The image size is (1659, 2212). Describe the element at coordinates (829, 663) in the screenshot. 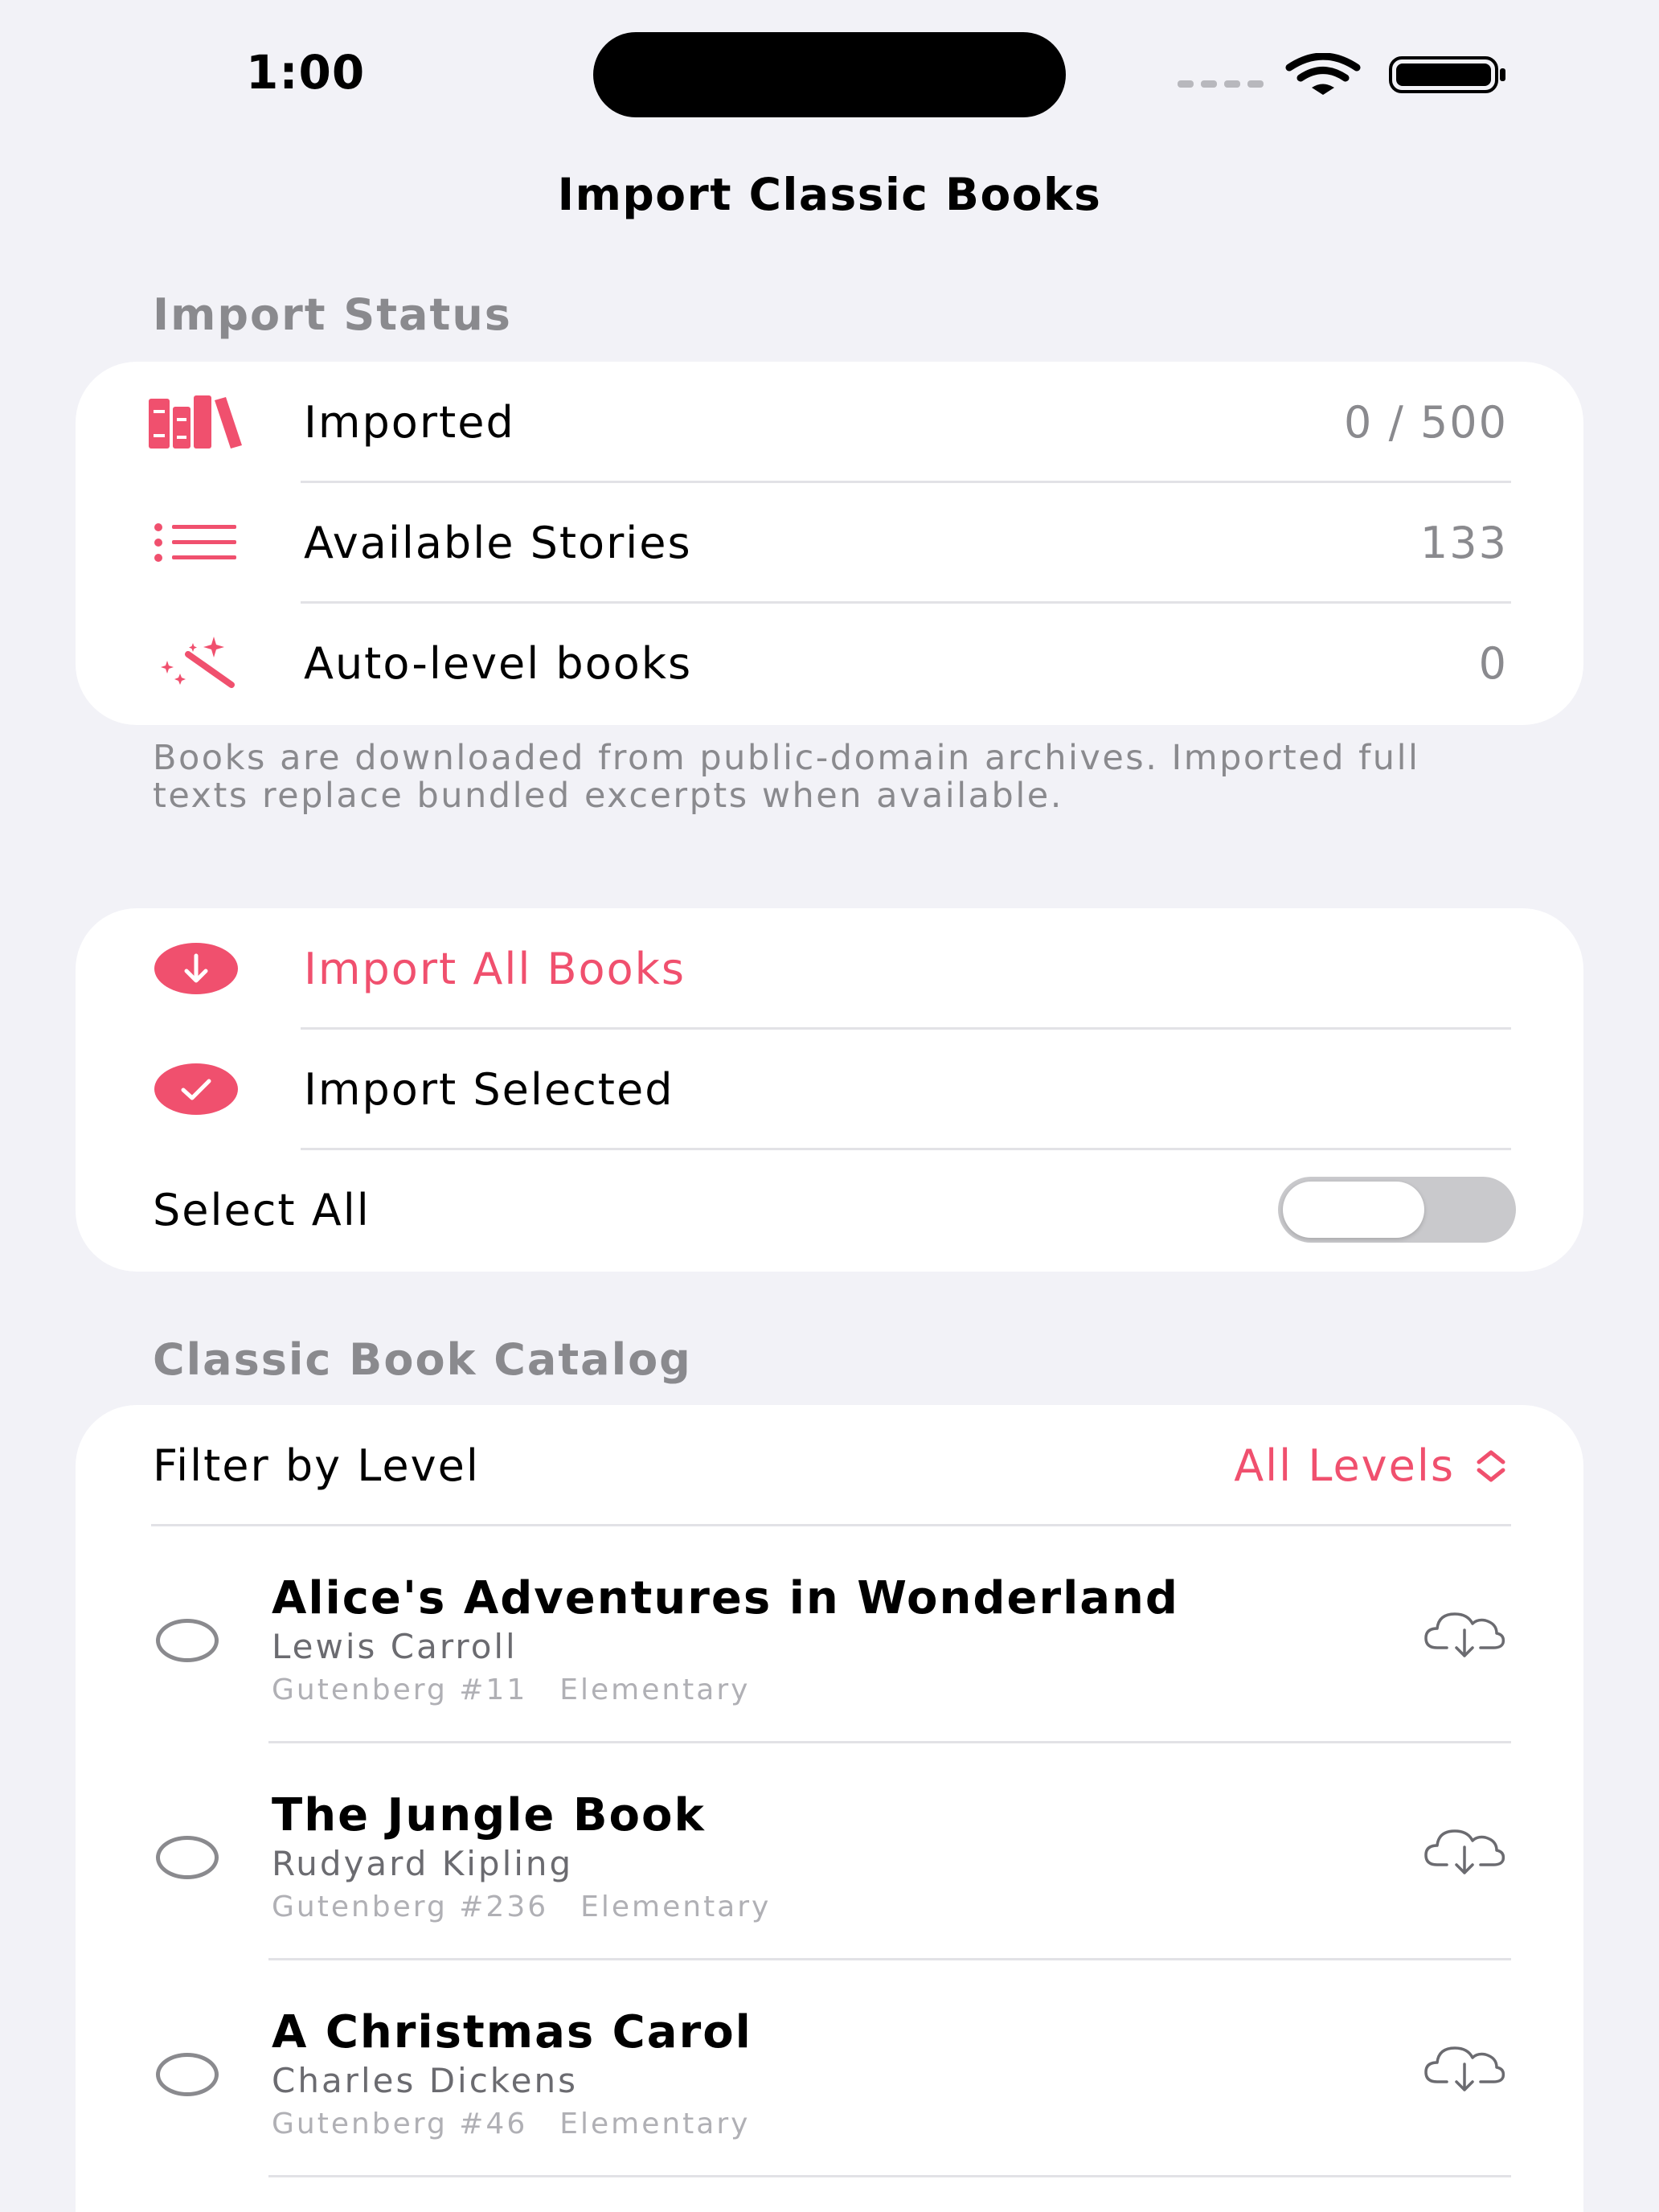

I see `auto-level-row: Auto-level books 0` at that location.